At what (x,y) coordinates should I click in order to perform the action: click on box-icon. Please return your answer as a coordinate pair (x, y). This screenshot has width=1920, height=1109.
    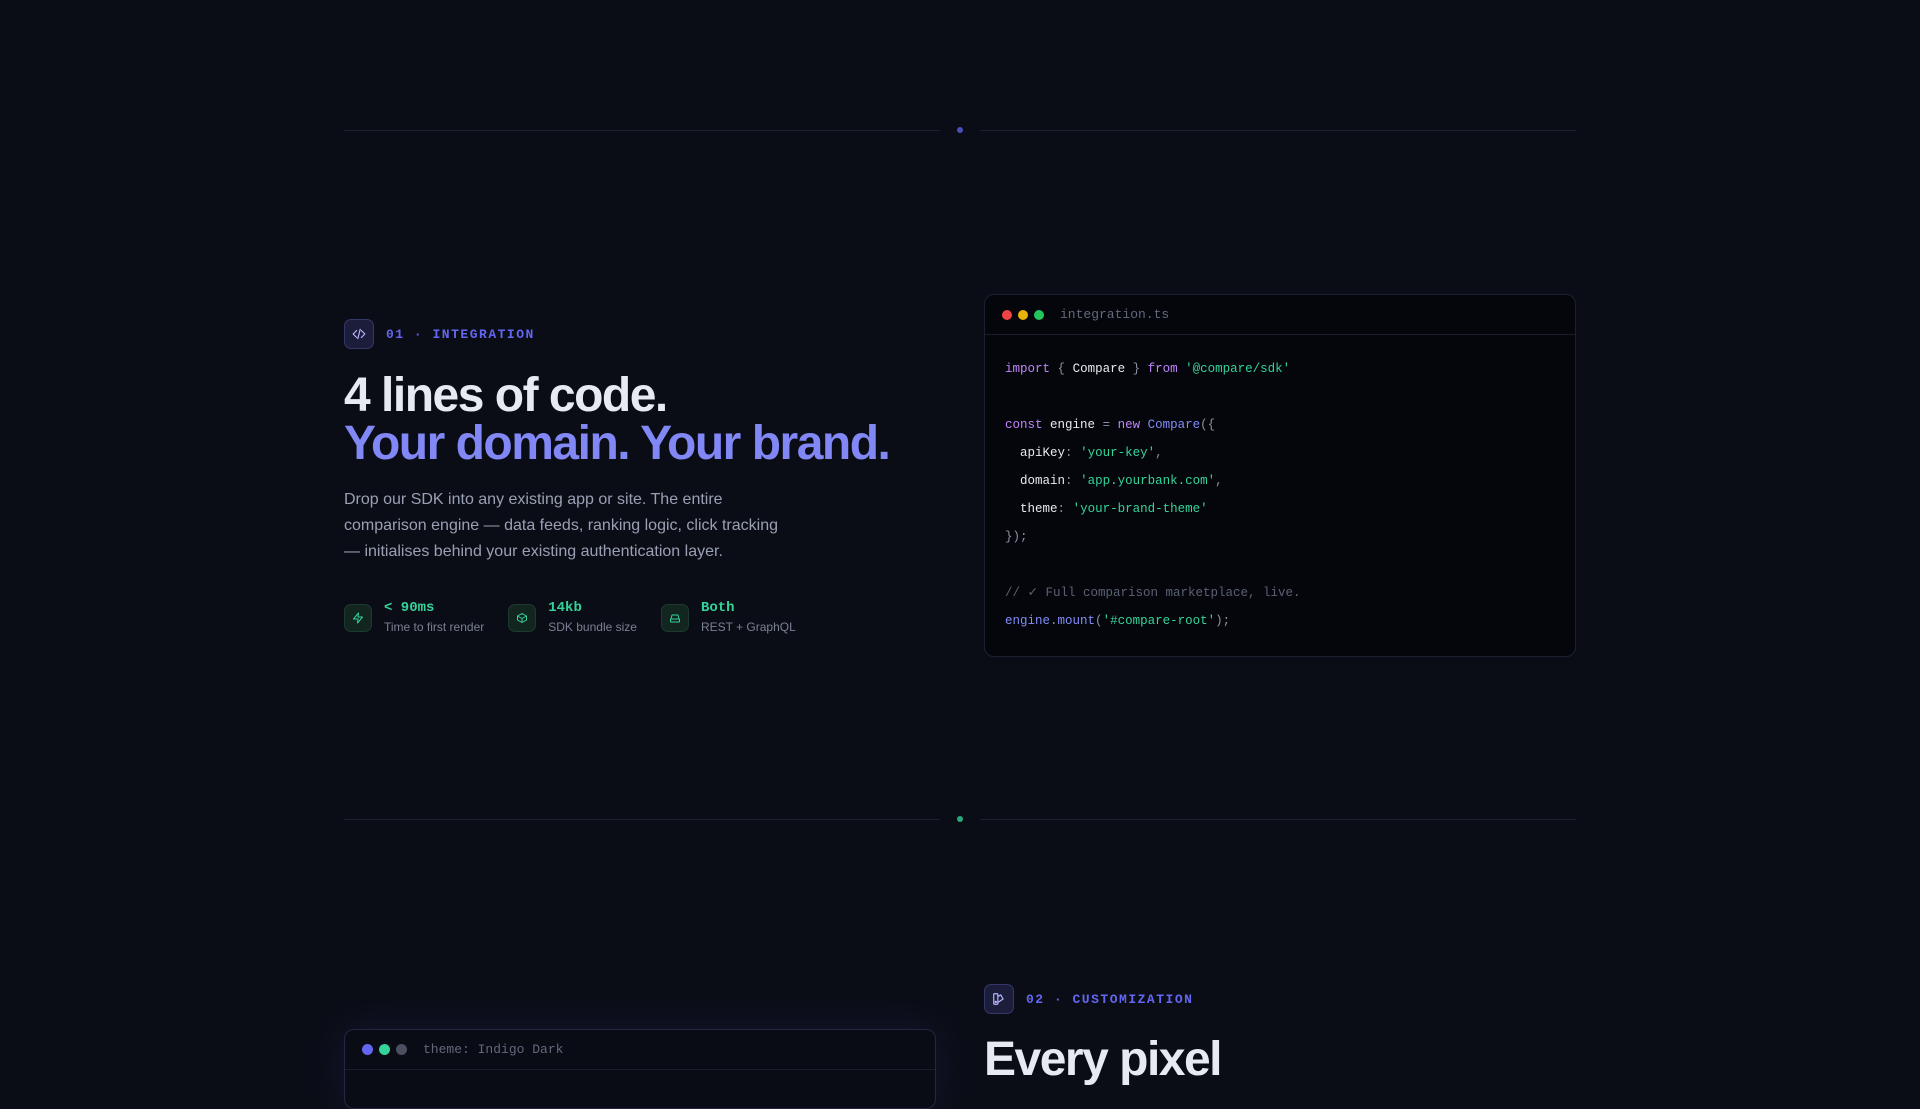
    Looking at the image, I should click on (522, 617).